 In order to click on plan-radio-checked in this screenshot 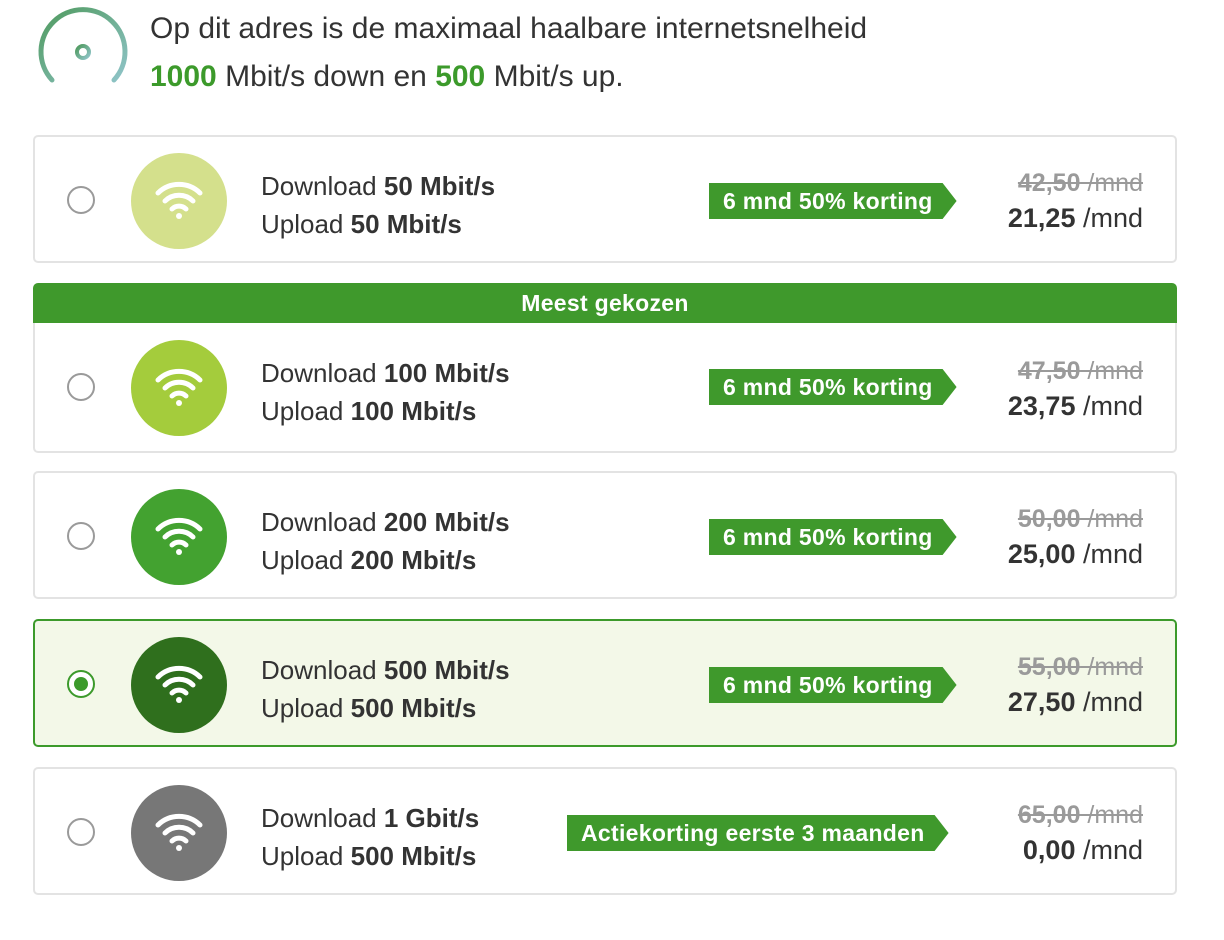, I will do `click(81, 684)`.